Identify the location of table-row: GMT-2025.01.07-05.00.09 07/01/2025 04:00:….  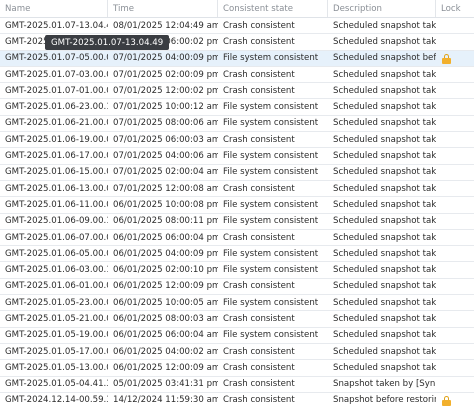
(237, 58).